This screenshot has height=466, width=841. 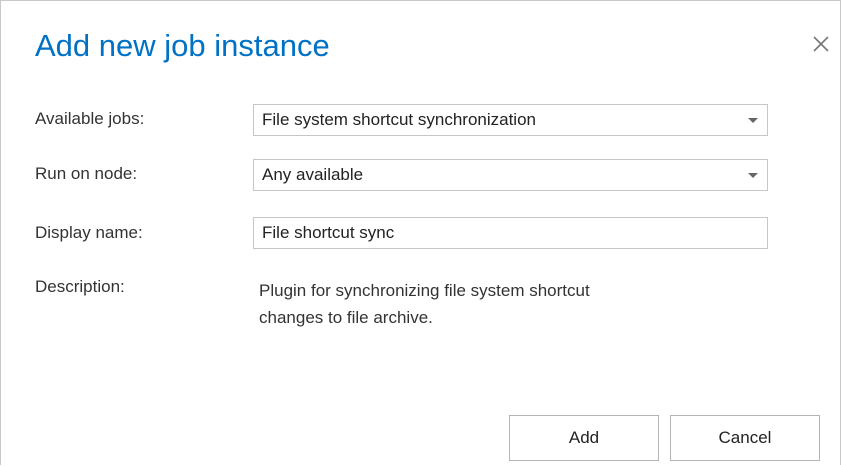 What do you see at coordinates (584, 438) in the screenshot?
I see `add-button: Add` at bounding box center [584, 438].